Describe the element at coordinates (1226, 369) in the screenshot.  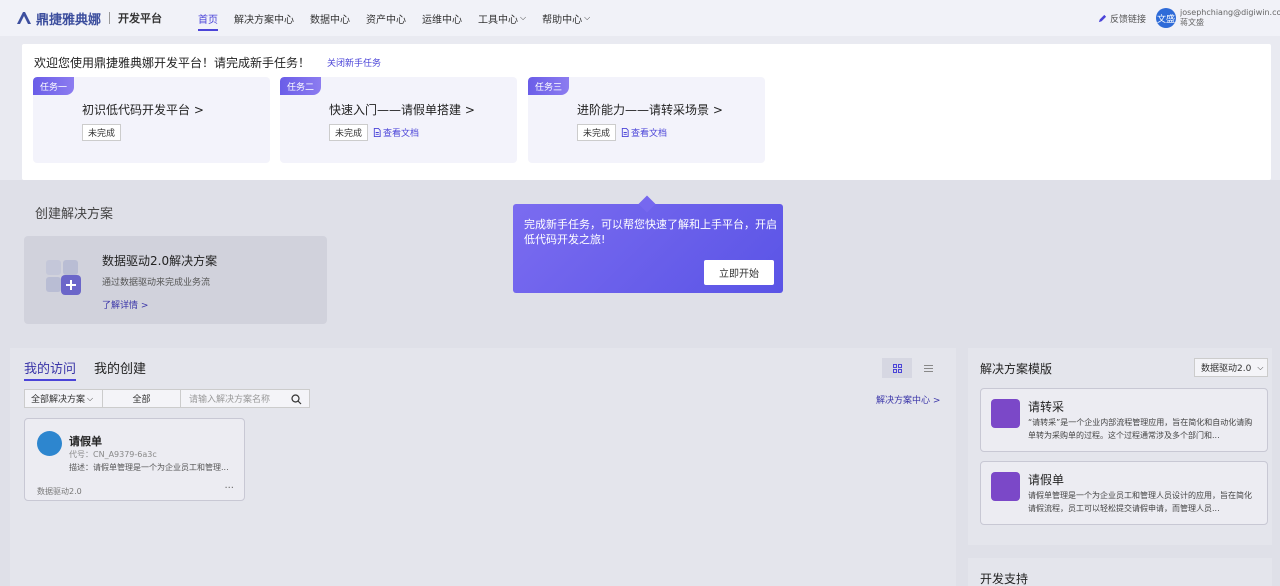
I see `template-type-value: 数据驱动2.0` at that location.